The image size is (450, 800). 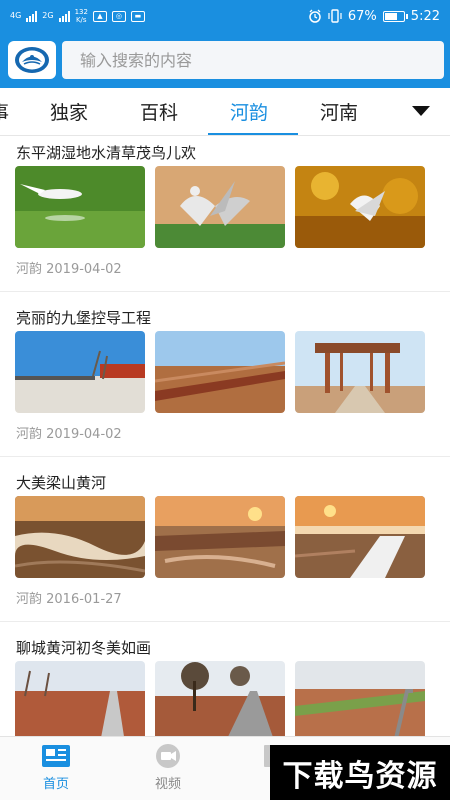 What do you see at coordinates (83, 647) in the screenshot?
I see `article-title: 聊城黄河初冬美如画` at bounding box center [83, 647].